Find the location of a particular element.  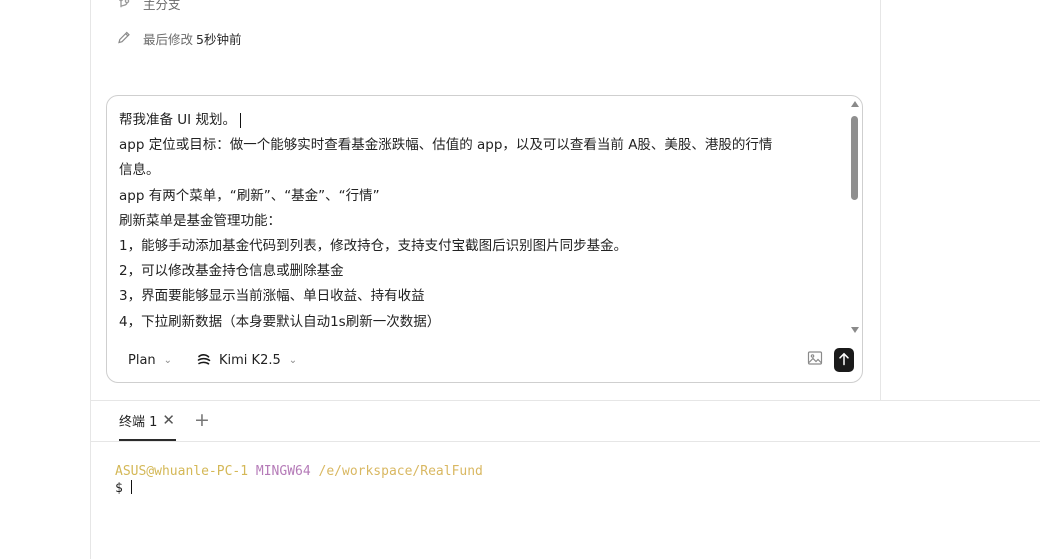

model-select: Kimi K2.5 ⌄ is located at coordinates (247, 360).